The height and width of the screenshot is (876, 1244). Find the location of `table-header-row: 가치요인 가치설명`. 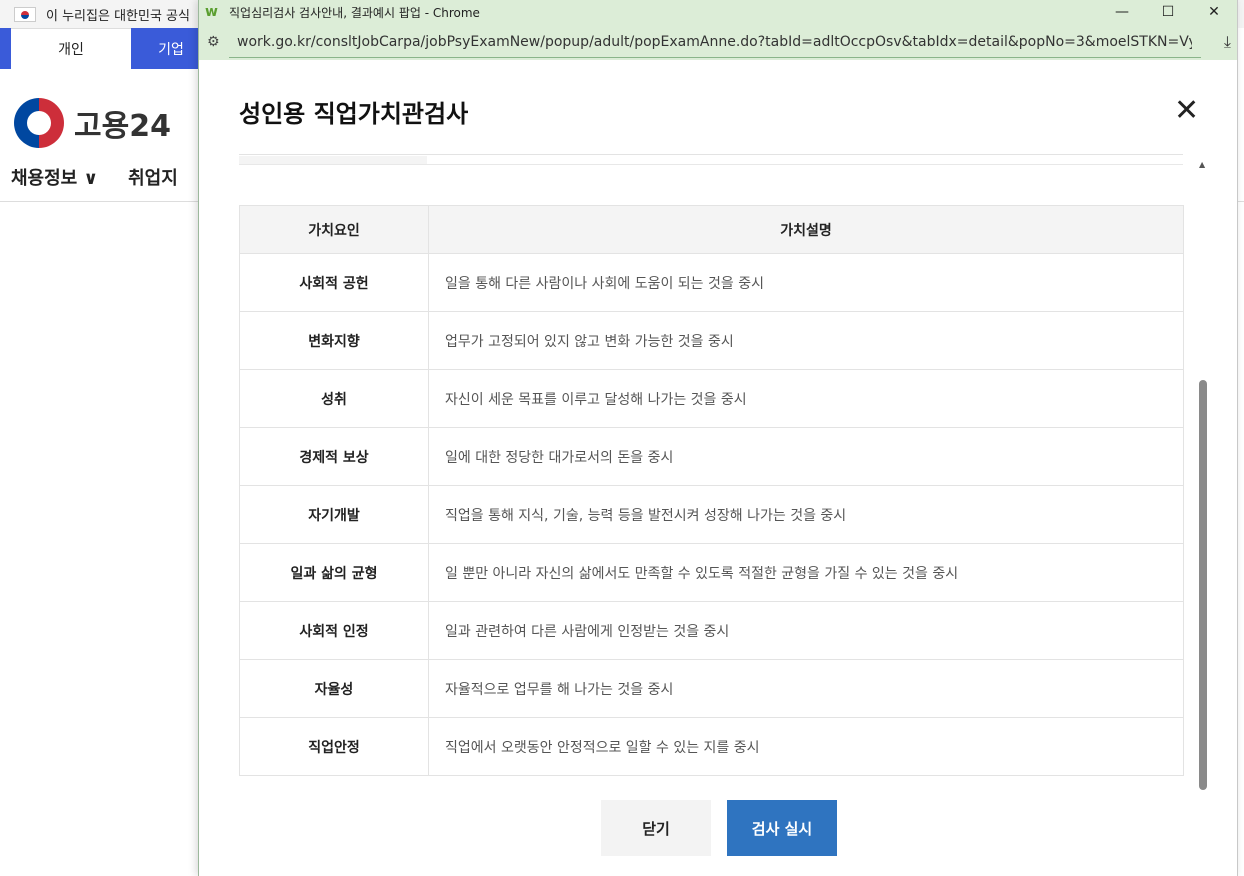

table-header-row: 가치요인 가치설명 is located at coordinates (711, 229).